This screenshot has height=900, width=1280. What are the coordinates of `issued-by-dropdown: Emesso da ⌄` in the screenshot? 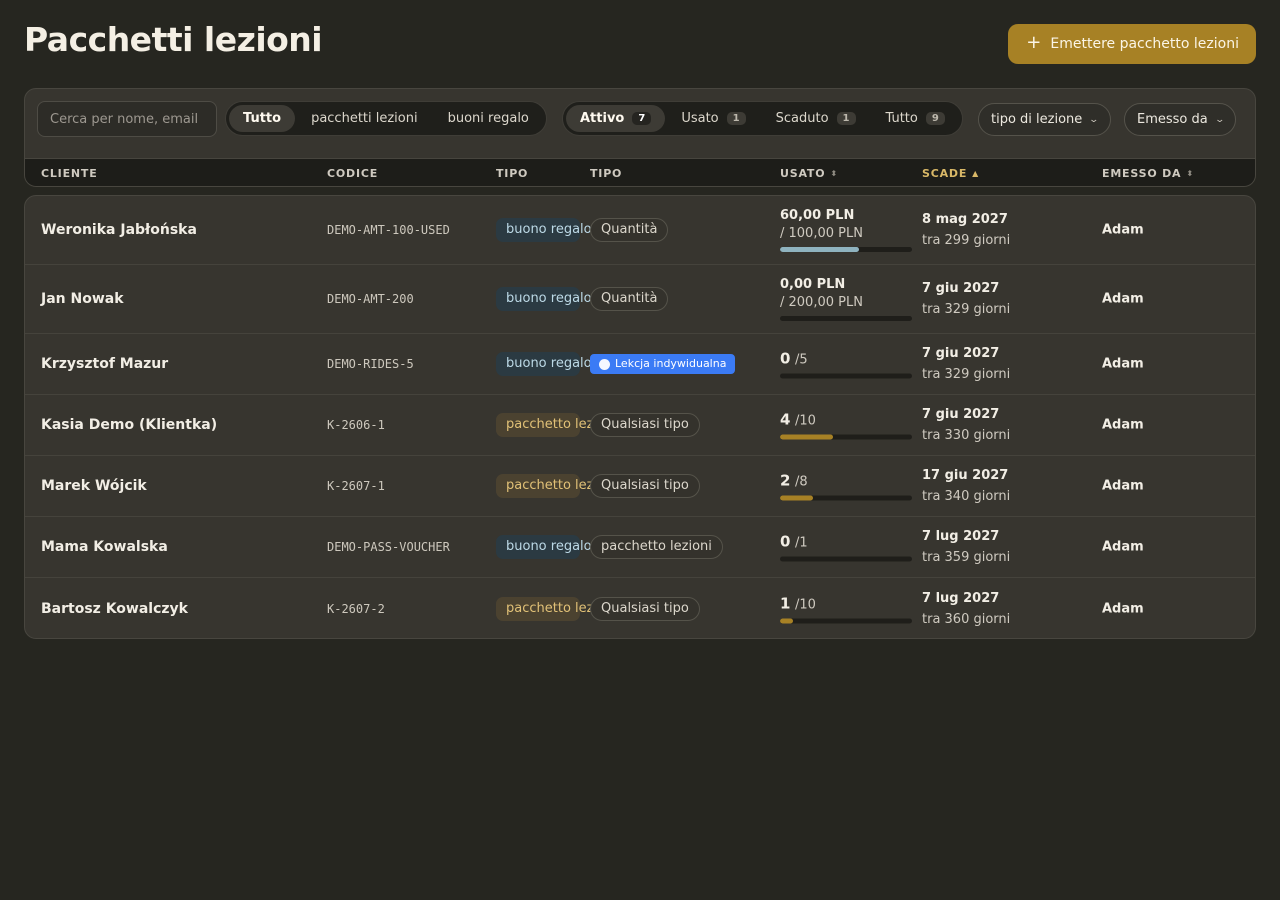 It's located at (1180, 119).